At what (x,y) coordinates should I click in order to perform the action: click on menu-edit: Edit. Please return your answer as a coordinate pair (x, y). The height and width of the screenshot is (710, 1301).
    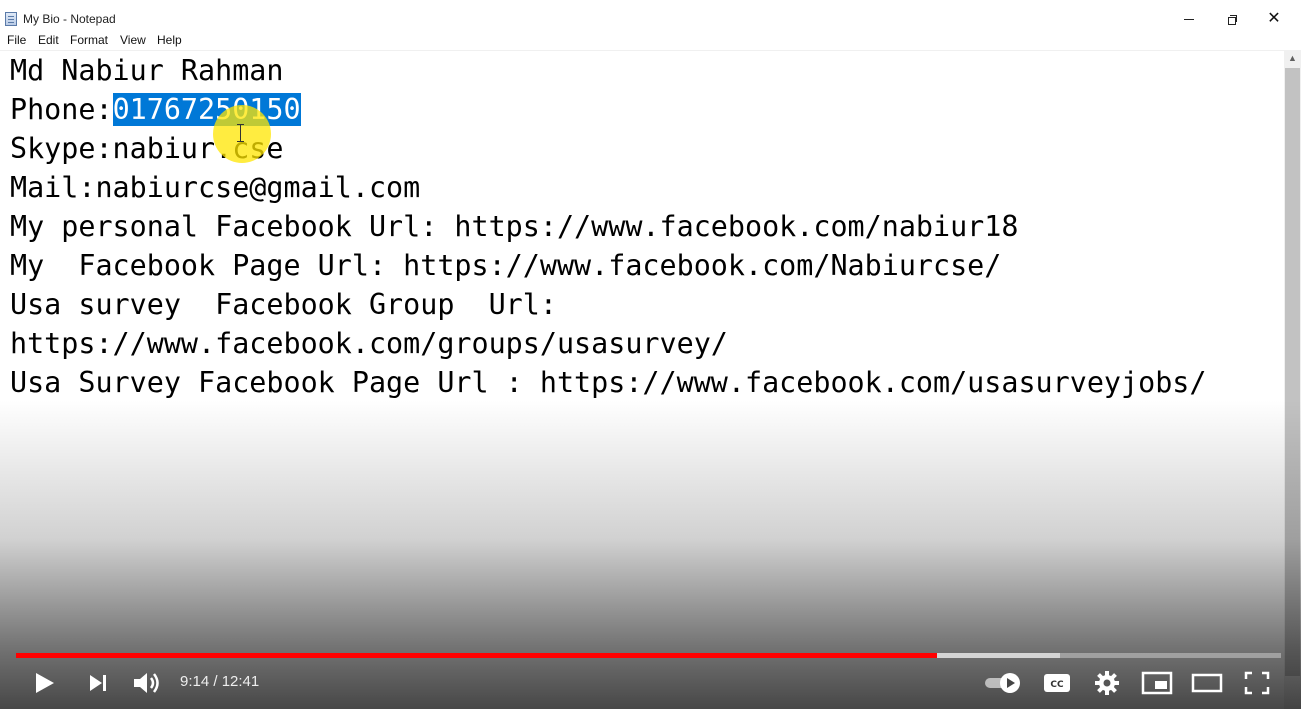
    Looking at the image, I should click on (48, 40).